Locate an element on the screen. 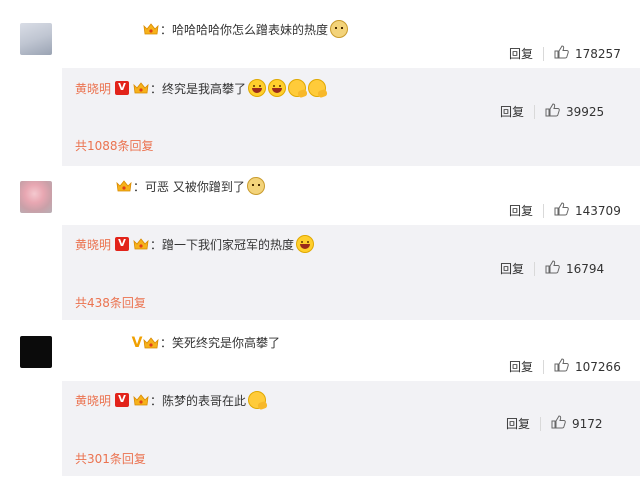 This screenshot has width=640, height=488. comment-line: ：哈哈哈哈你怎么蹭表妹的热度 is located at coordinates (246, 29).